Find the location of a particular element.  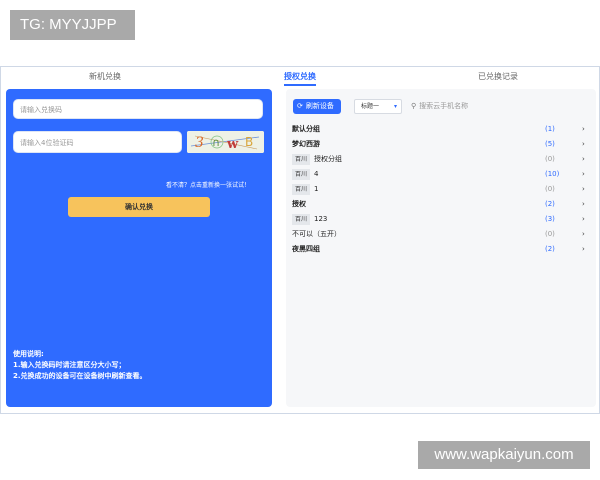

list-item: 夜黑四组 (2) › is located at coordinates (442, 249).